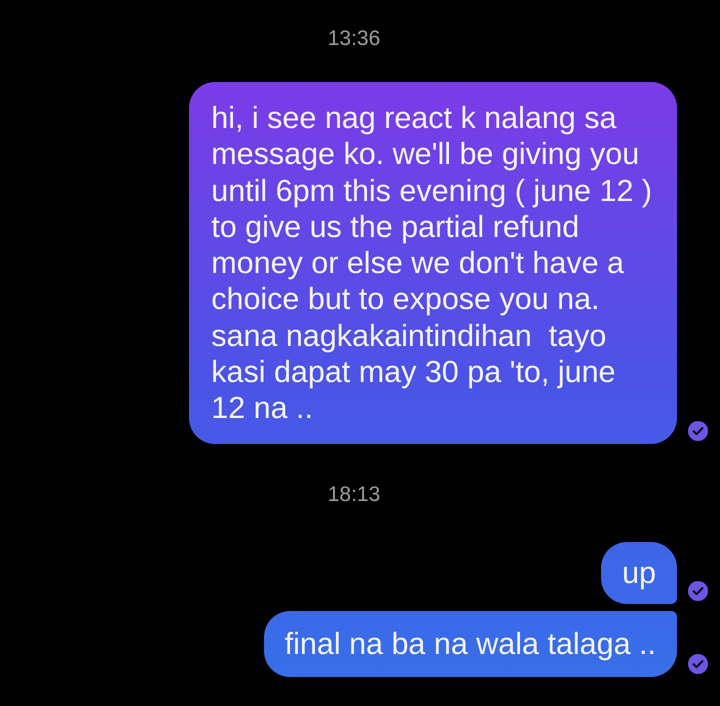 Image resolution: width=720 pixels, height=706 pixels. What do you see at coordinates (354, 495) in the screenshot?
I see `timestamp: 18:13` at bounding box center [354, 495].